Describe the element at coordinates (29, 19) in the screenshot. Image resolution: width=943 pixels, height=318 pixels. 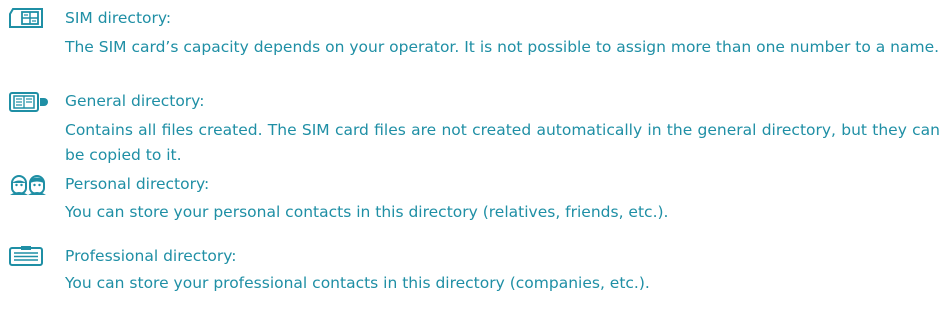
I see `sim-card-icon` at that location.